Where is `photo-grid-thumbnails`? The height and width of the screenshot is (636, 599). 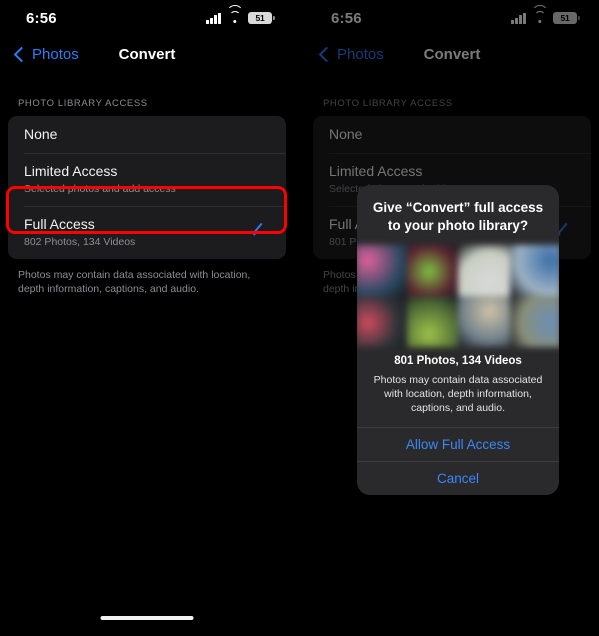 photo-grid-thumbnails is located at coordinates (458, 296).